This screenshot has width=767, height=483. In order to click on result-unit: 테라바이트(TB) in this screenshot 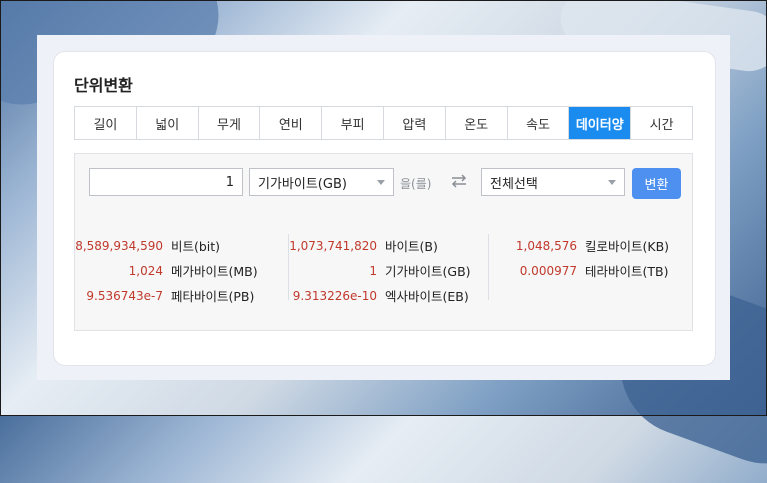, I will do `click(627, 271)`.